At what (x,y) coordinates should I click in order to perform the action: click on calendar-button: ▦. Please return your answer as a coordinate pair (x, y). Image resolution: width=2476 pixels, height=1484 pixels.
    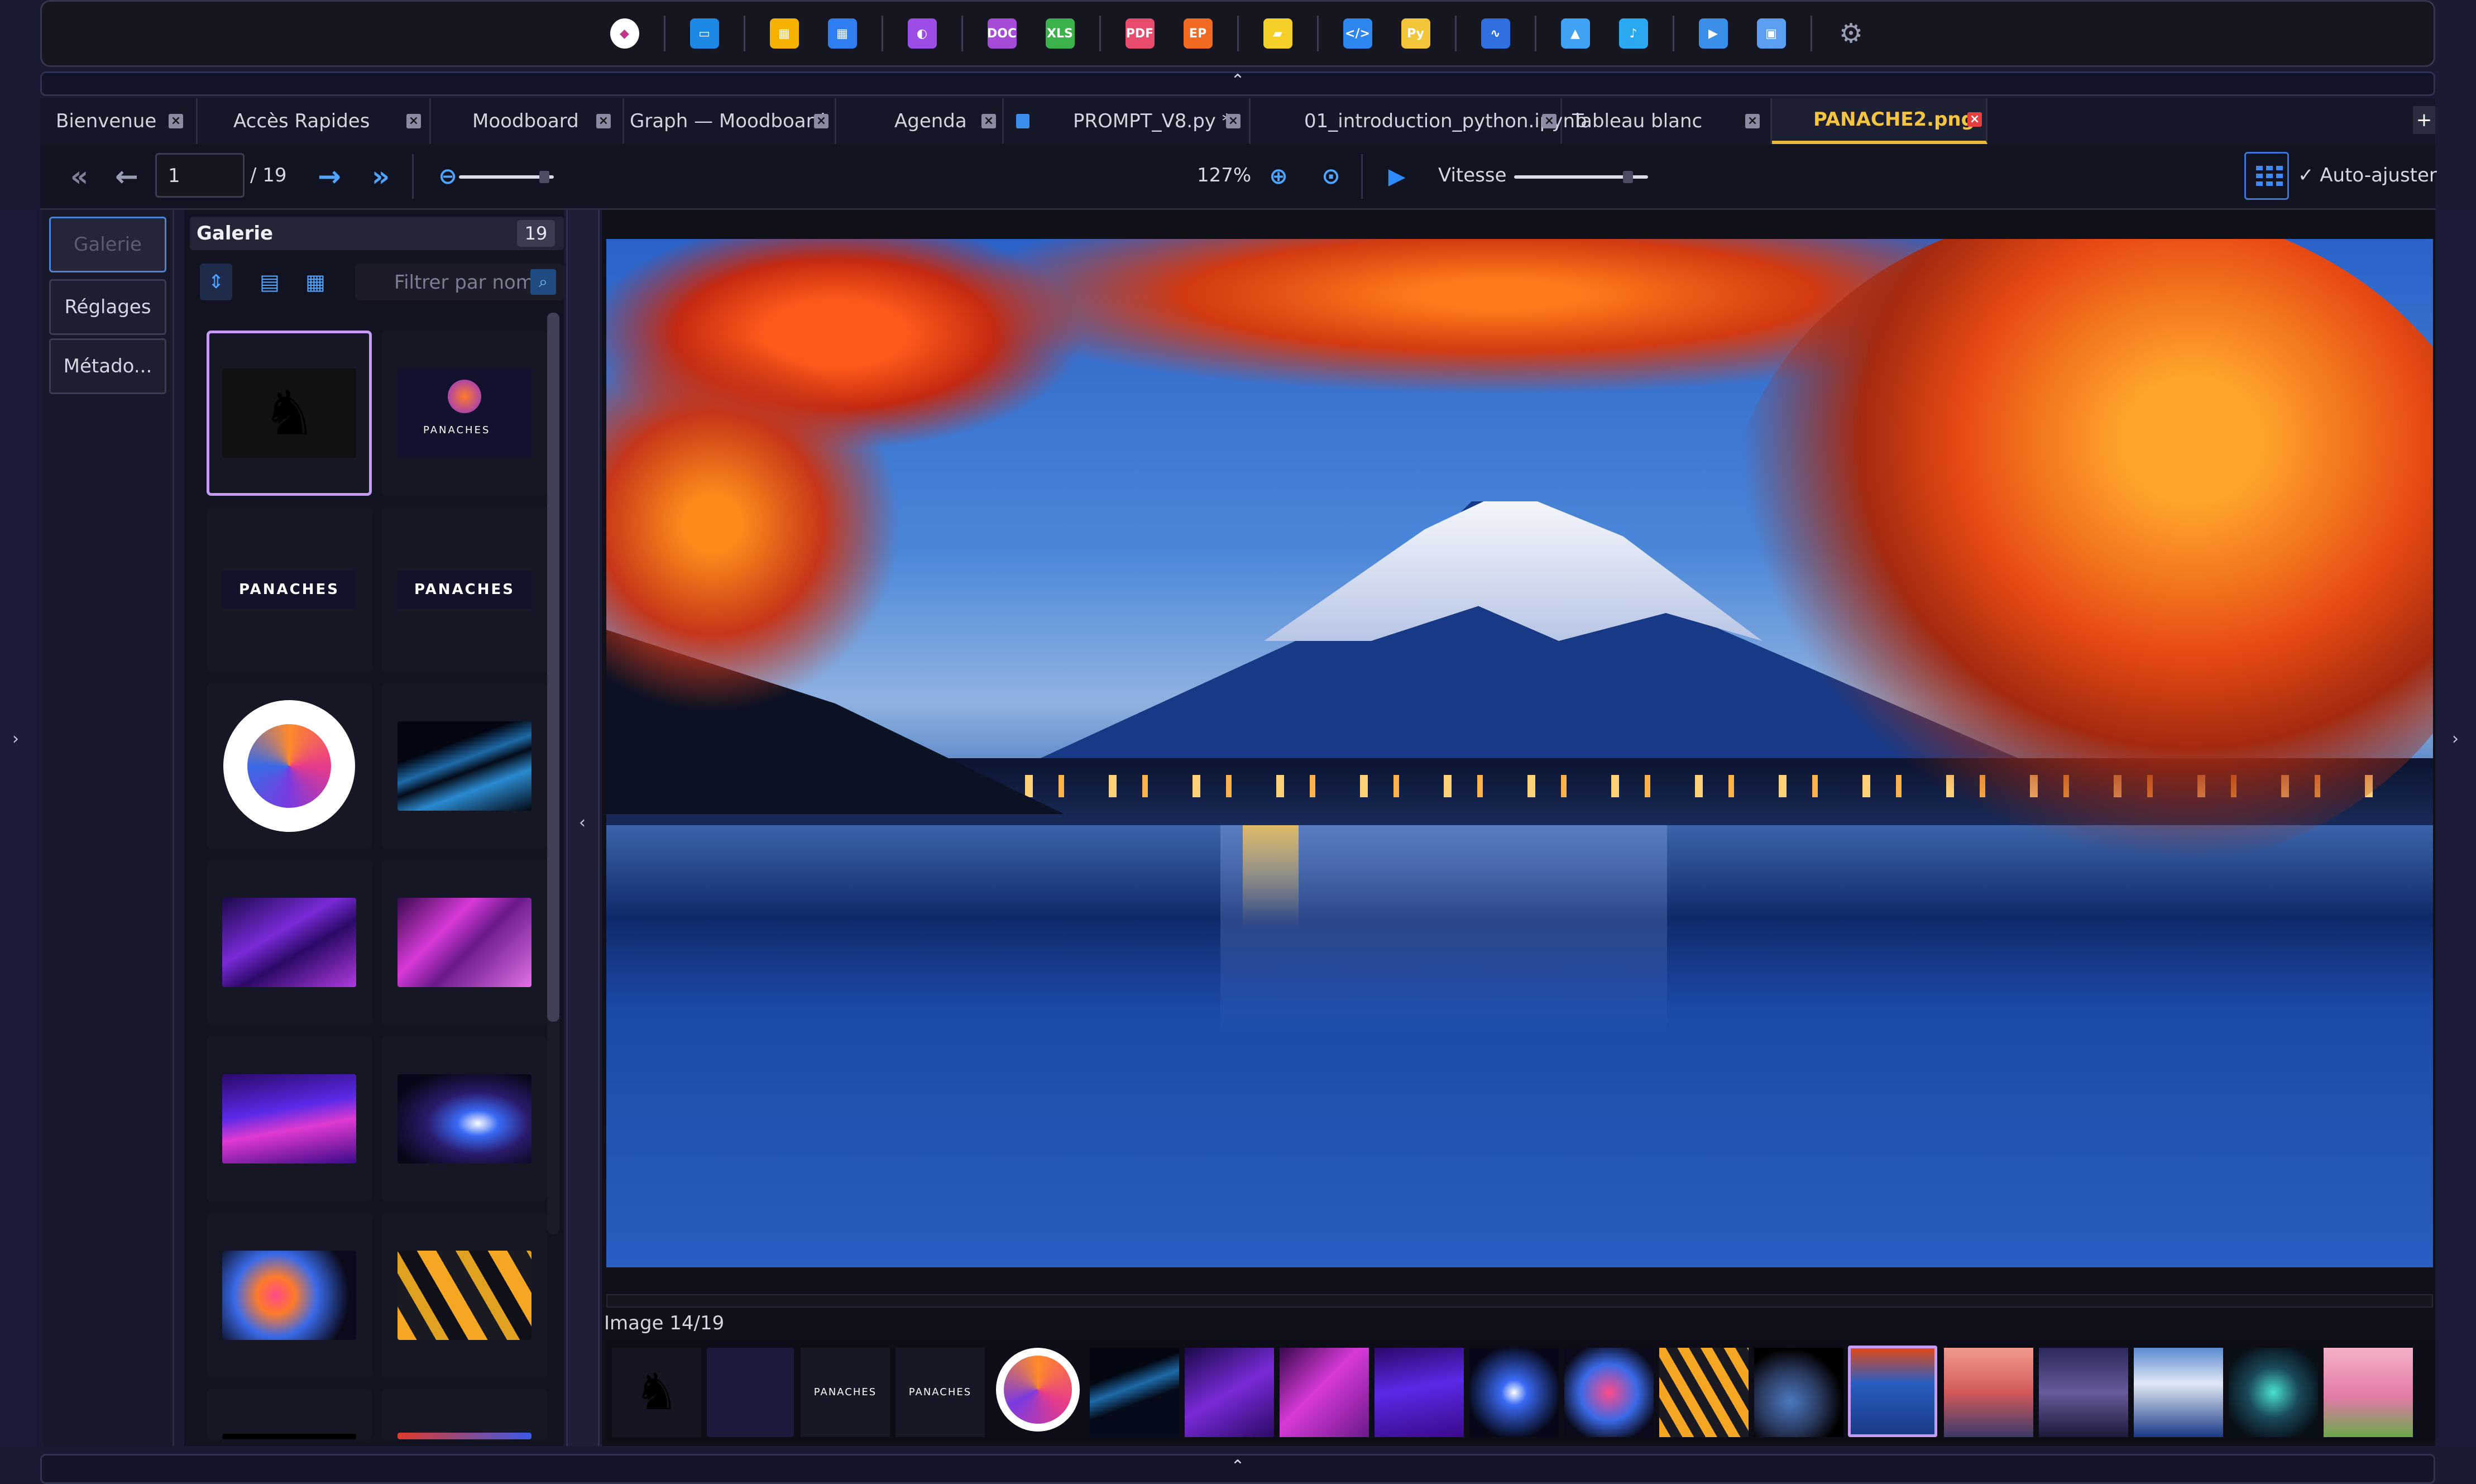
    Looking at the image, I should click on (842, 33).